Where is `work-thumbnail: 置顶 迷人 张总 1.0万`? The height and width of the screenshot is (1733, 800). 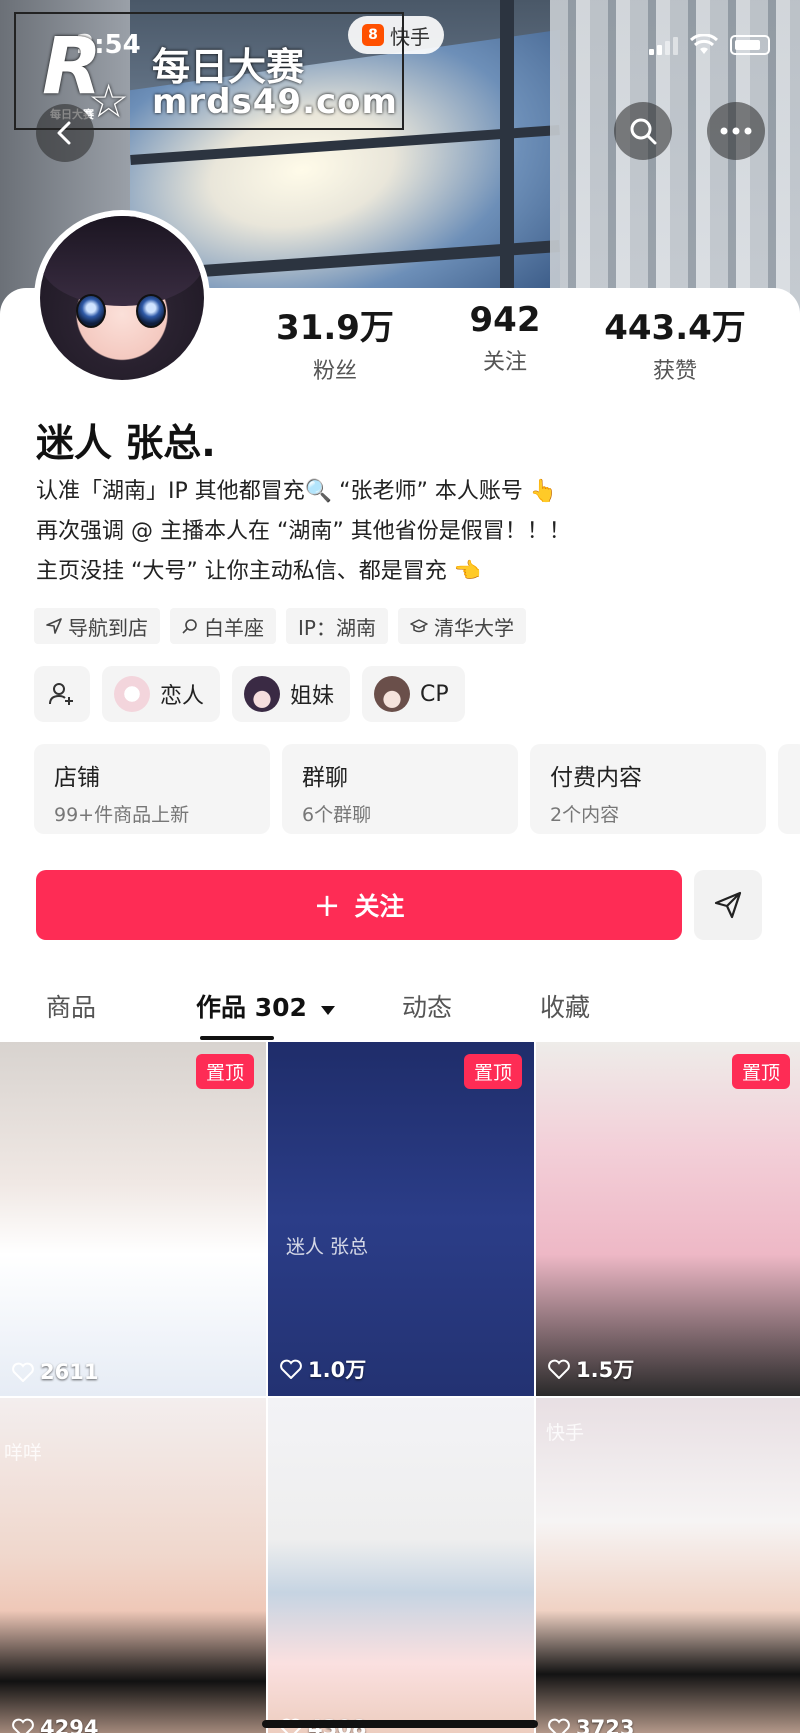
work-thumbnail: 置顶 迷人 张总 1.0万 is located at coordinates (401, 1219).